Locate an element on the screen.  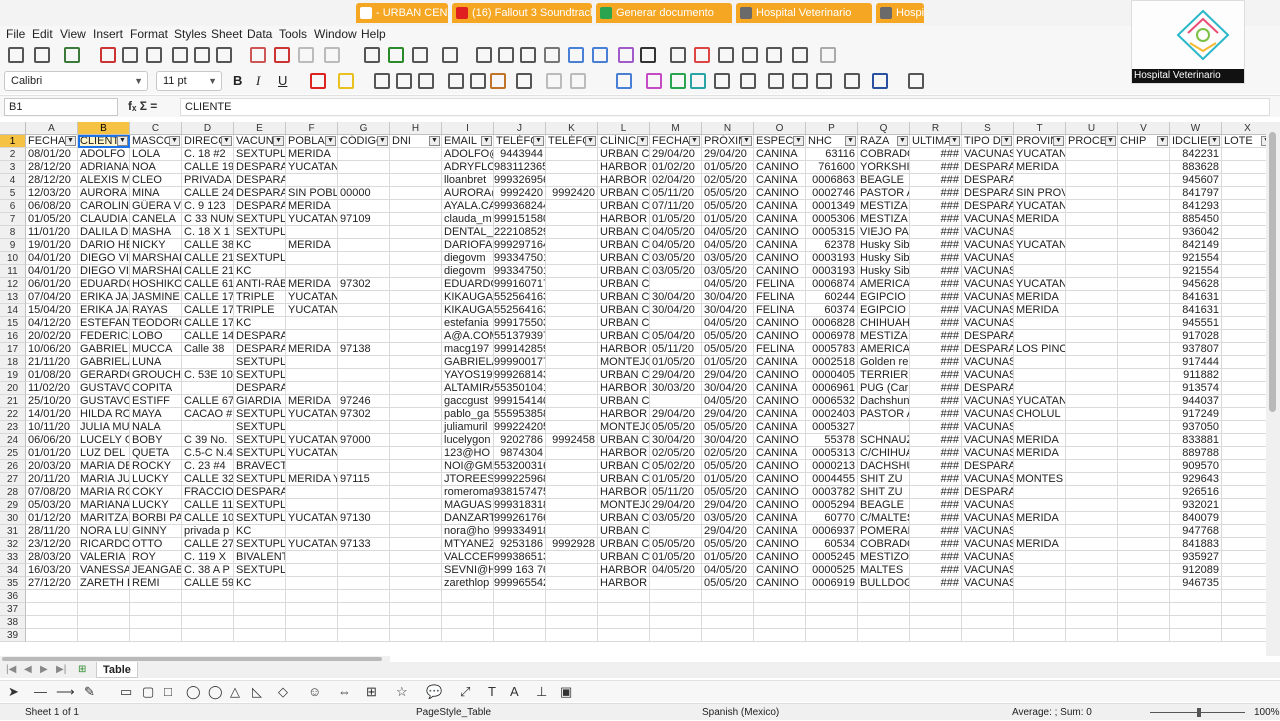
table-cell: DESPARA is located at coordinates (260, 206).